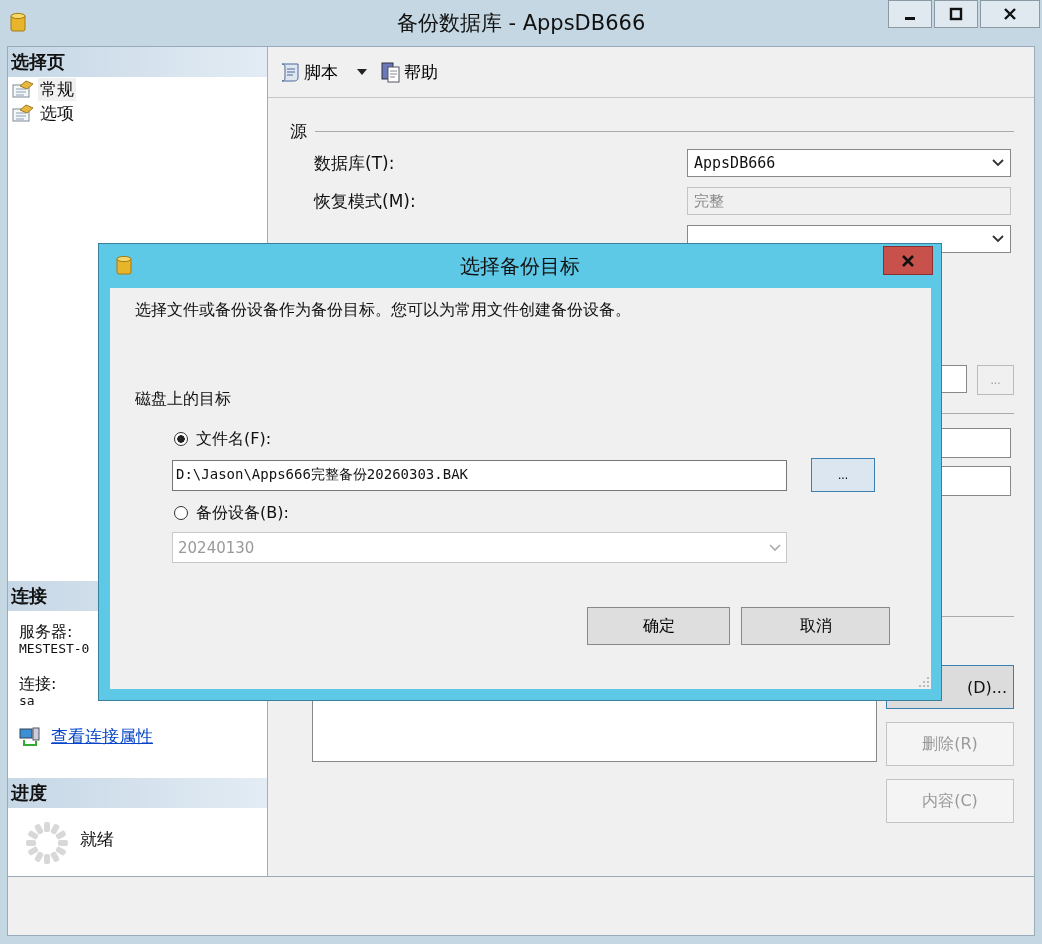 This screenshot has width=1042, height=944. What do you see at coordinates (137, 793) in the screenshot?
I see `section-header: 进度` at bounding box center [137, 793].